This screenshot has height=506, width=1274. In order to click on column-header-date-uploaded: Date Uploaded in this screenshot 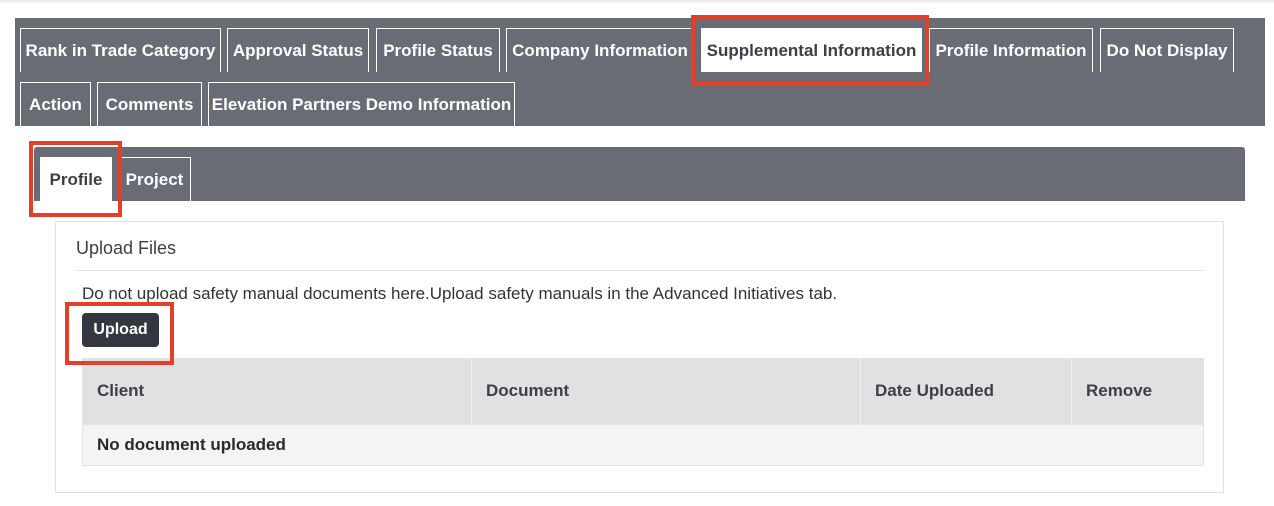, I will do `click(966, 391)`.